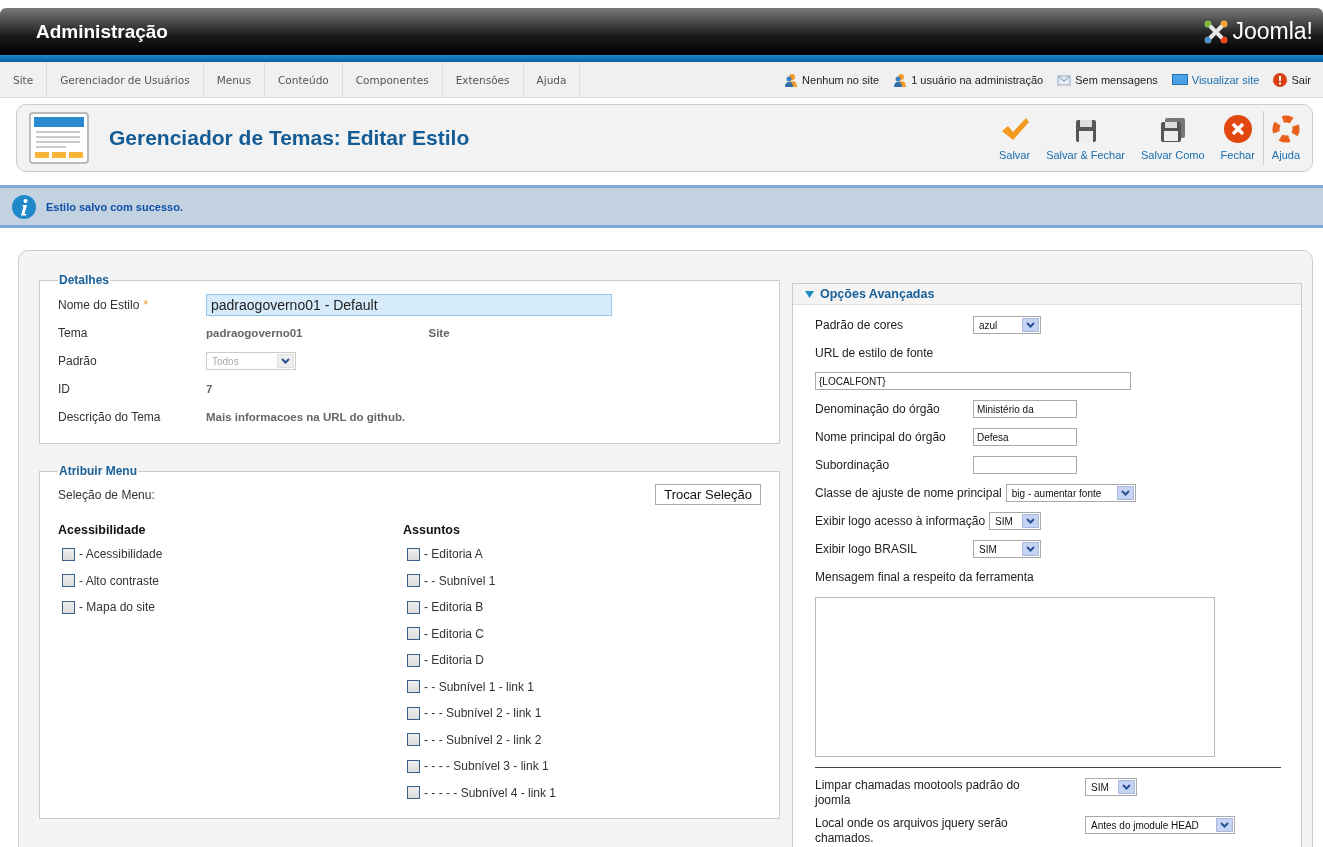 The width and height of the screenshot is (1323, 847). Describe the element at coordinates (117, 607) in the screenshot. I see `checkbox-label: - Mapa do site` at that location.